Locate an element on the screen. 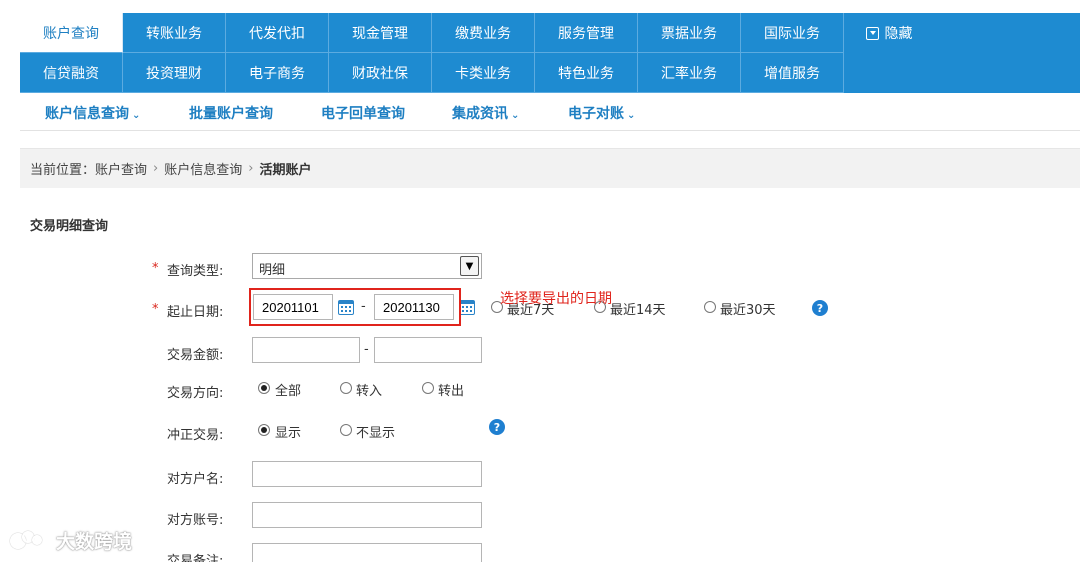 The height and width of the screenshot is (562, 1080). annotation-text: 选择要导出的日期 is located at coordinates (556, 299).